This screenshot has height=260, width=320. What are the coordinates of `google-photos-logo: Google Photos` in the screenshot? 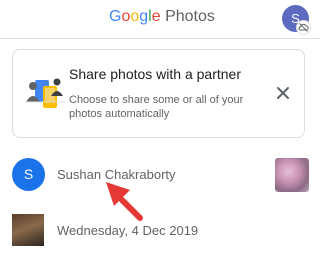 It's located at (162, 17).